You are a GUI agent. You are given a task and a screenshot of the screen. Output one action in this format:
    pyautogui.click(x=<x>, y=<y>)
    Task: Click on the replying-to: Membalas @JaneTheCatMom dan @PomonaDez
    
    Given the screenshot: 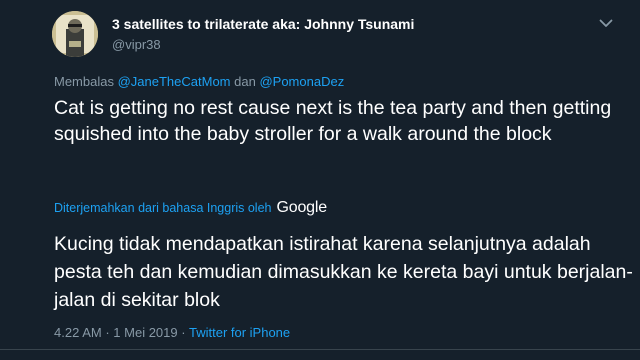 What is the action you would take?
    pyautogui.click(x=199, y=81)
    